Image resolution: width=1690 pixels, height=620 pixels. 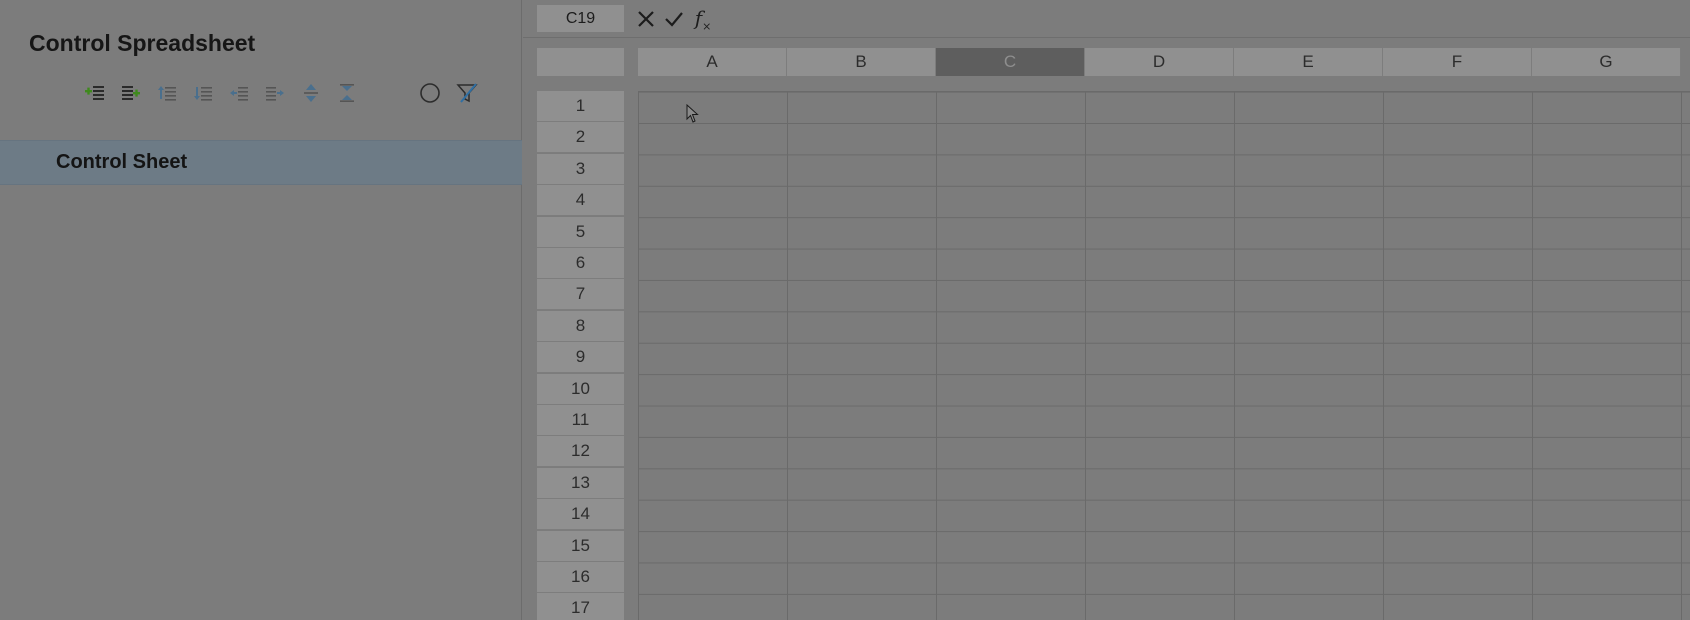 What do you see at coordinates (1457, 62) in the screenshot?
I see `column-header-f: F` at bounding box center [1457, 62].